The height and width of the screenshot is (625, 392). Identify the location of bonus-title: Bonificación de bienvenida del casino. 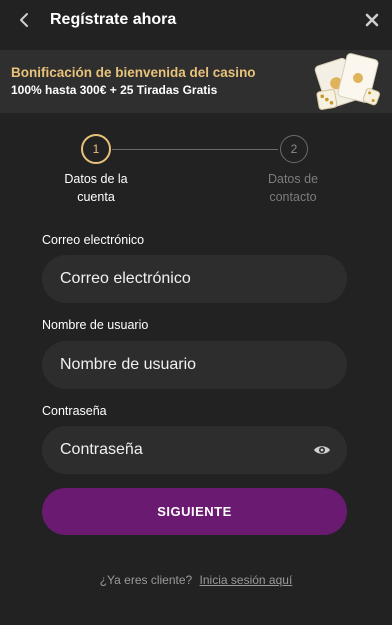
(133, 72).